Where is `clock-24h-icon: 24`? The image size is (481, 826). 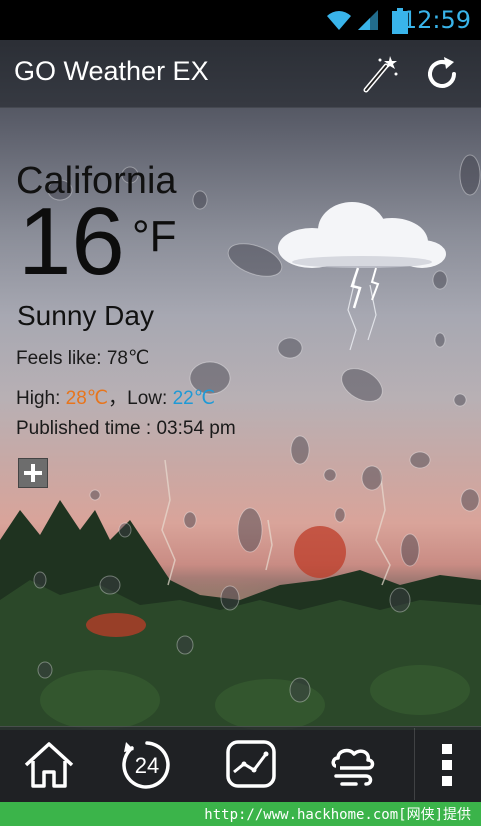 clock-24h-icon: 24 is located at coordinates (146, 765).